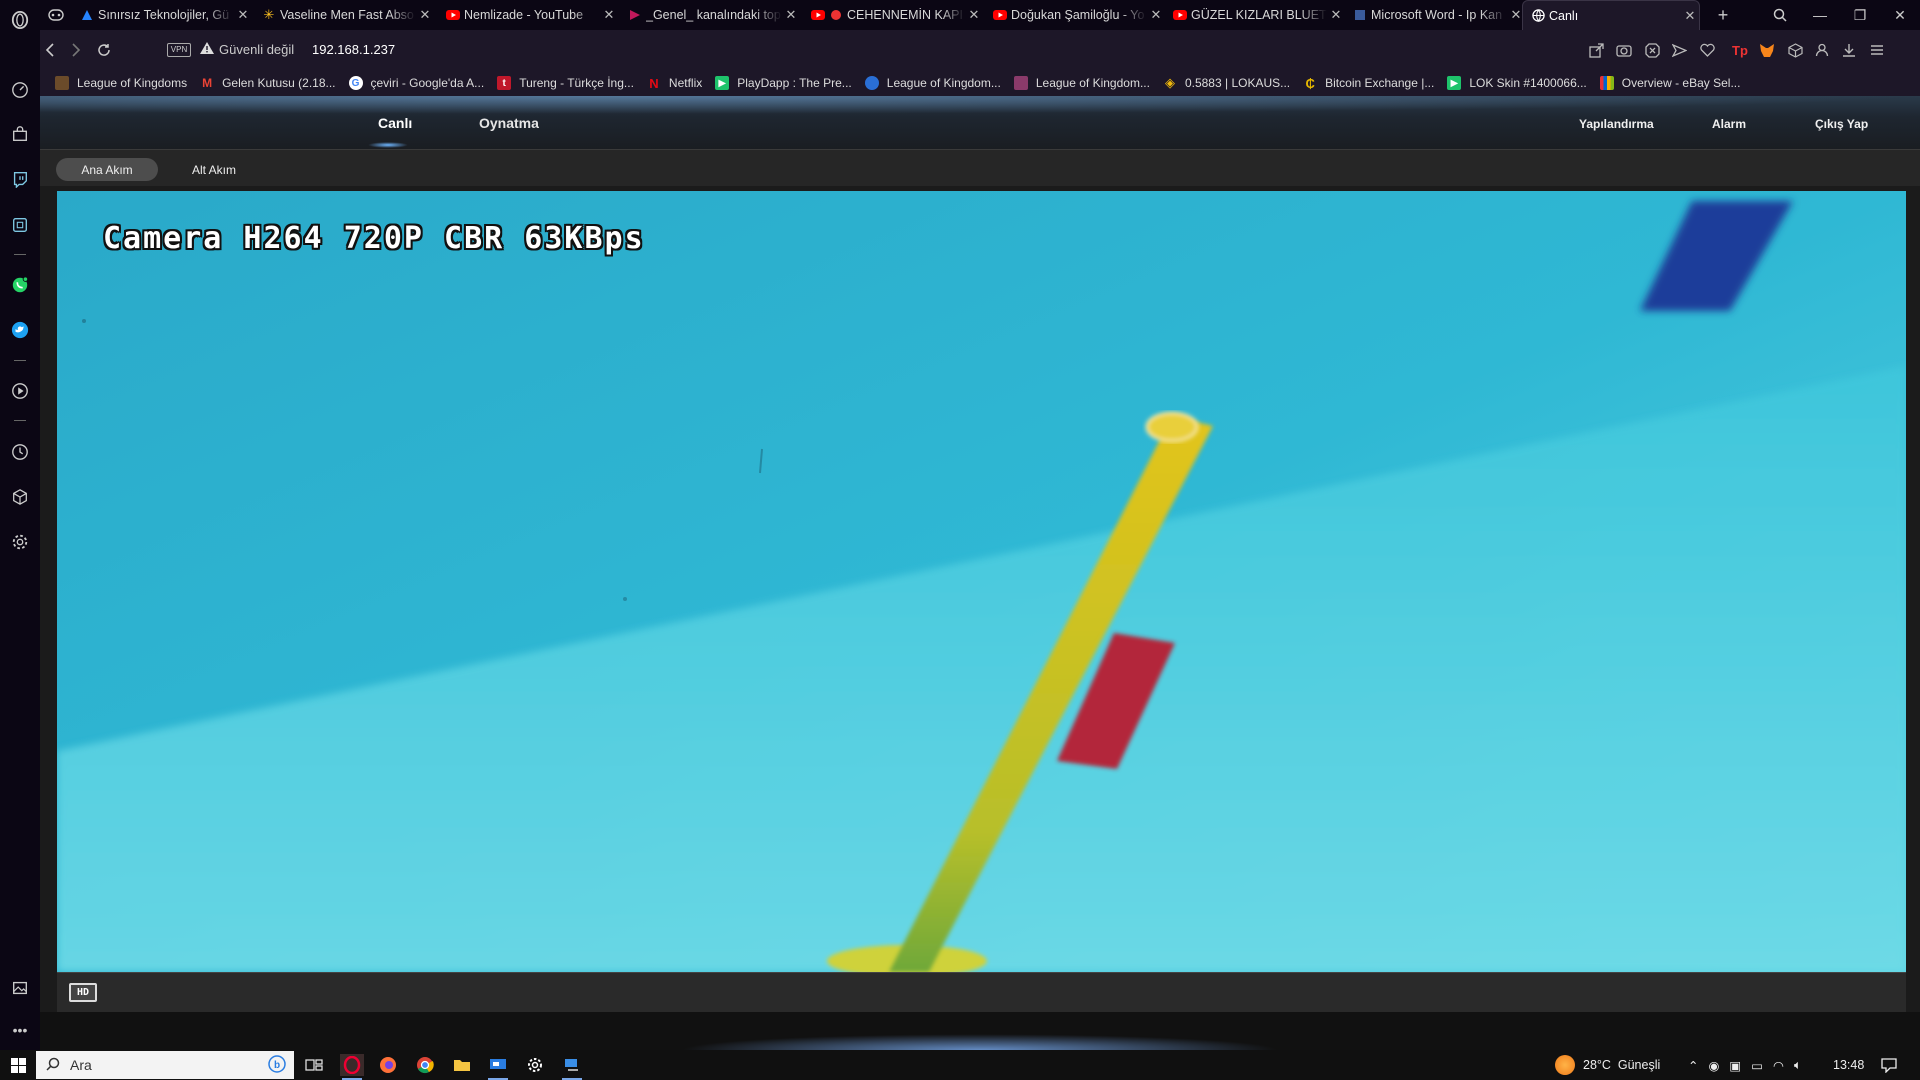 Image resolution: width=1920 pixels, height=1080 pixels. Describe the element at coordinates (20, 391) in the screenshot. I see `player-icon` at that location.